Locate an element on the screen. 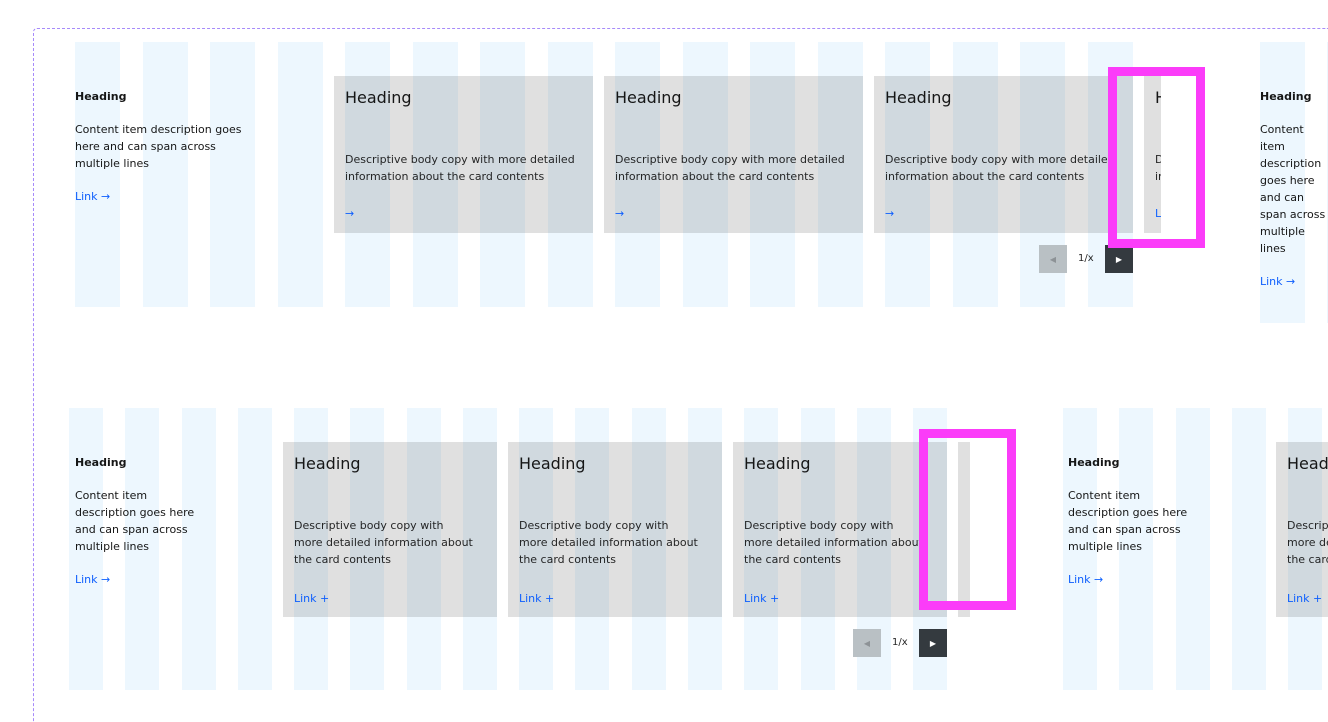 Image resolution: width=1328 pixels, height=722 pixels. card-link: Link is located at coordinates (1158, 213).